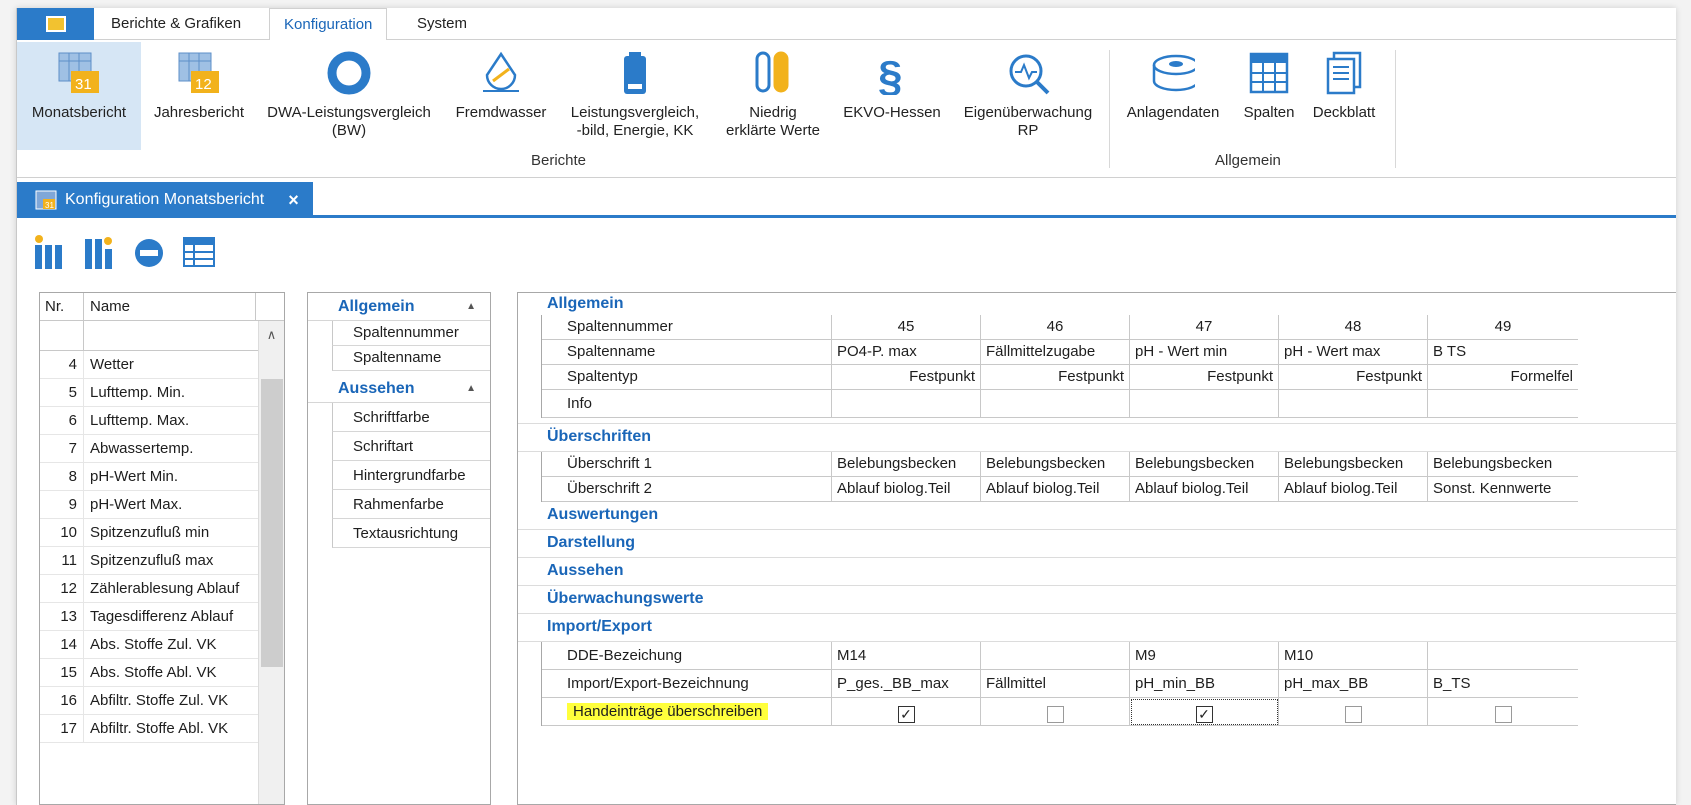  What do you see at coordinates (272, 523) in the screenshot?
I see `scroll-thumb` at bounding box center [272, 523].